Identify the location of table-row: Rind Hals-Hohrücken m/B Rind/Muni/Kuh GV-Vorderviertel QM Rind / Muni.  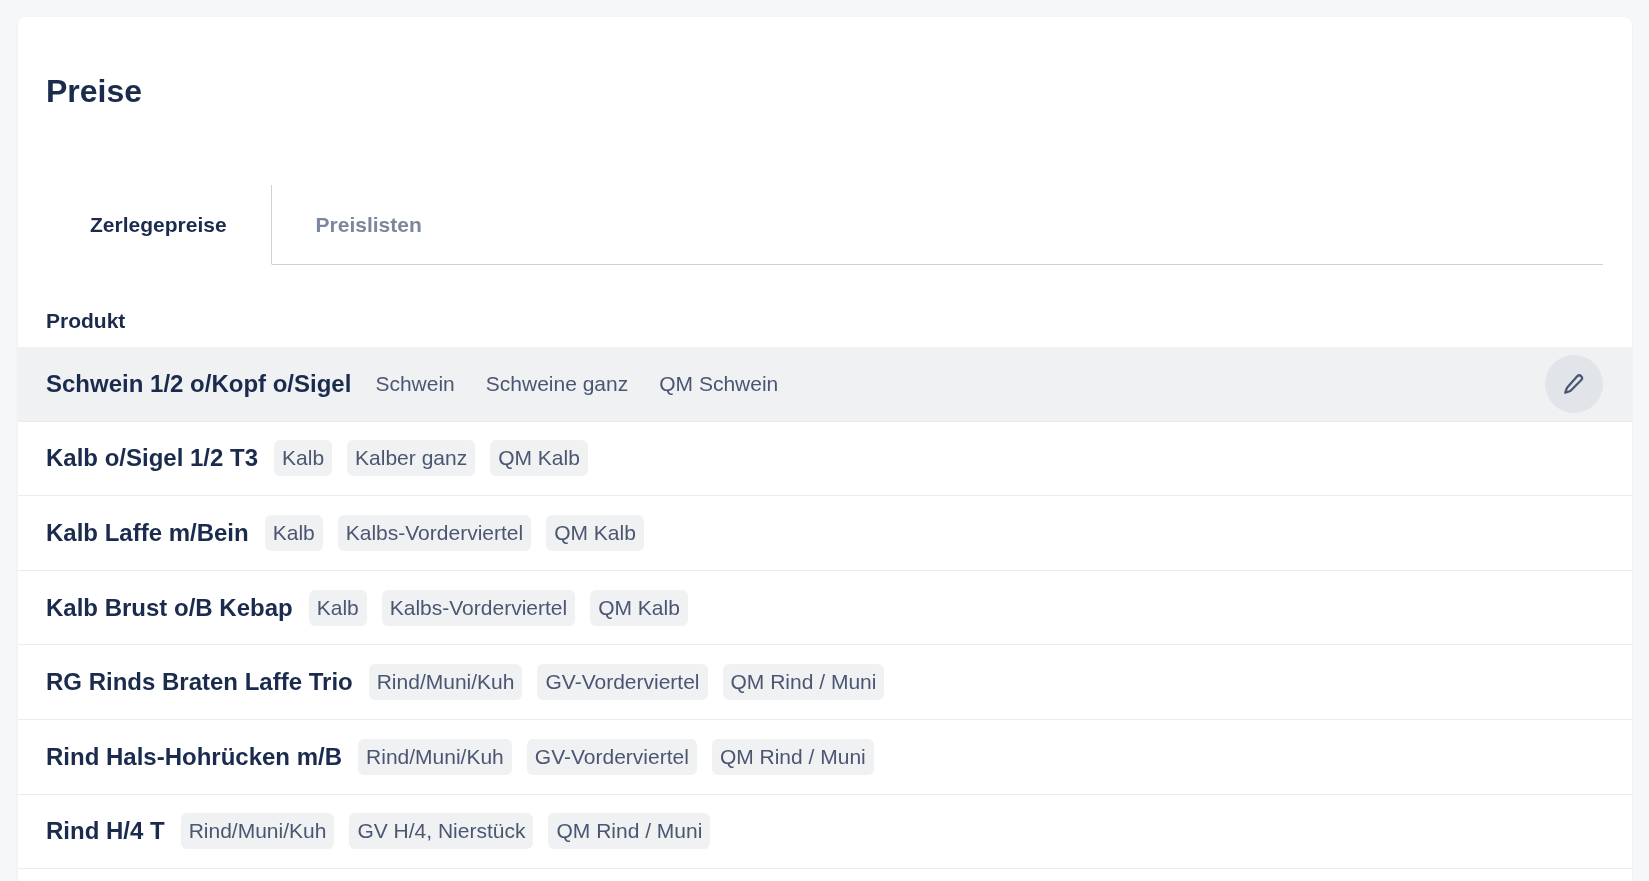
(825, 757).